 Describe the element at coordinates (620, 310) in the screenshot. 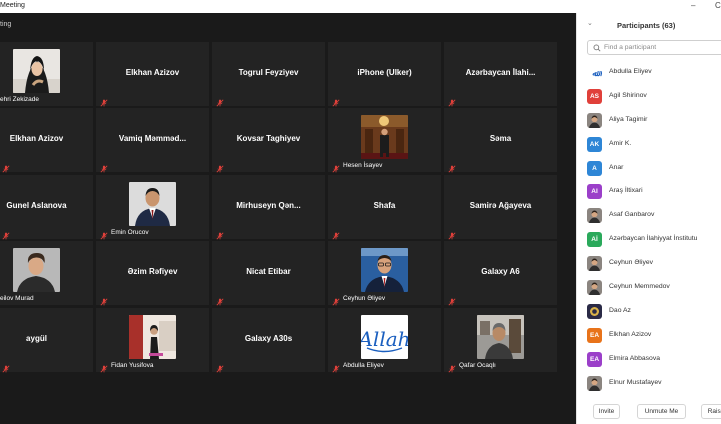

I see `participant-name: Dao Az` at that location.